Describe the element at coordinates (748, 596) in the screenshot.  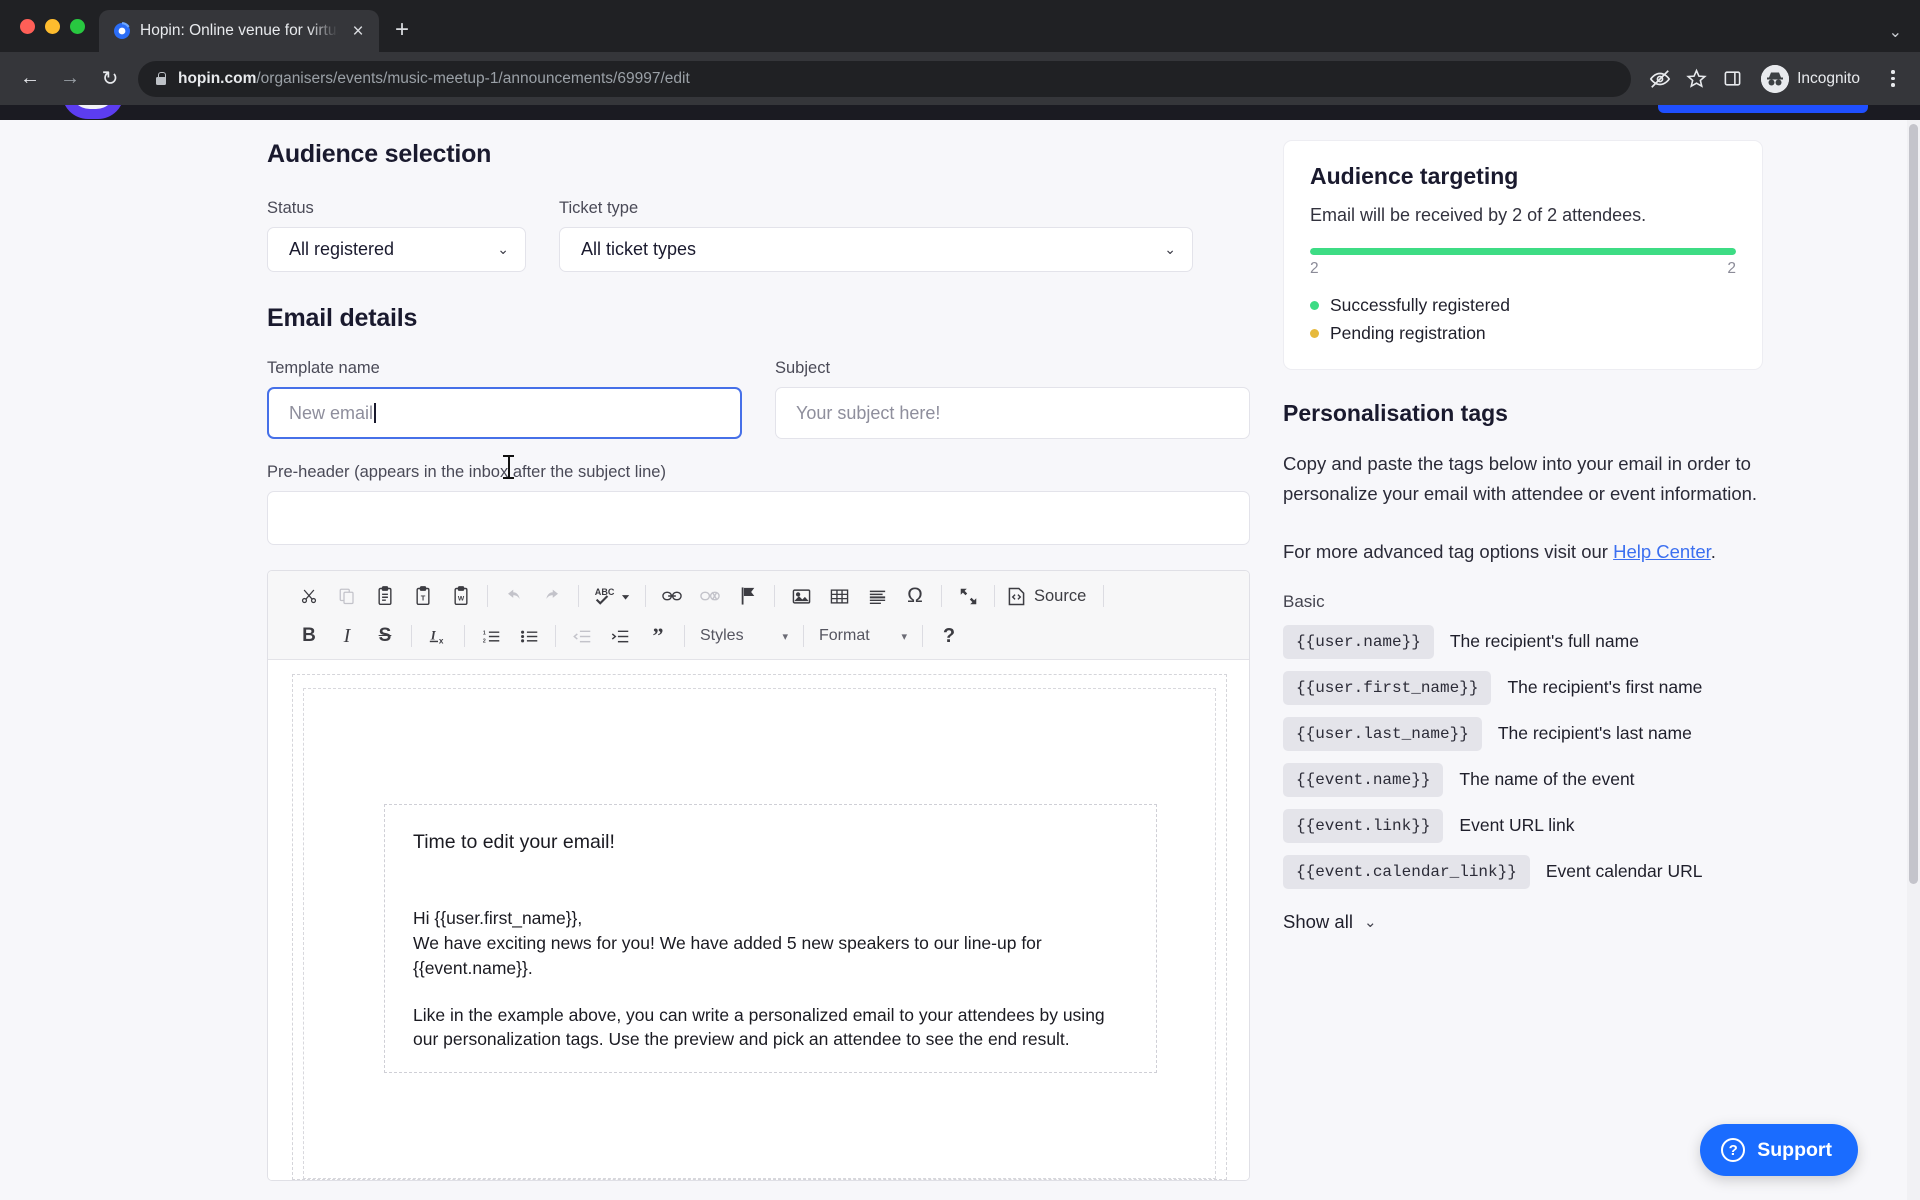
I see `anchor-flag-icon` at that location.